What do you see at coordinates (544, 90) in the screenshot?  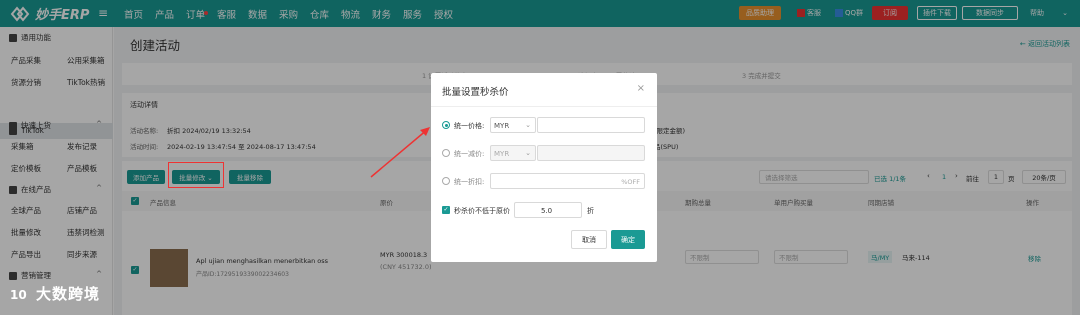 I see `dialog-header: 批量设置秒杀价 ×` at bounding box center [544, 90].